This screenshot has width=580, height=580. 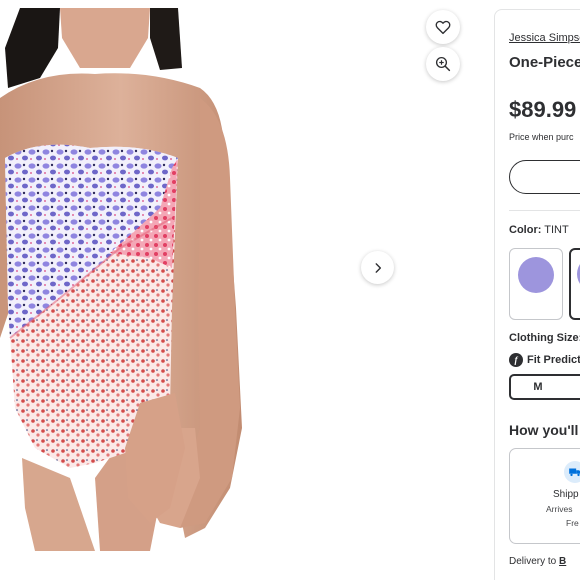 I want to click on product-price: $89.99, so click(x=543, y=109).